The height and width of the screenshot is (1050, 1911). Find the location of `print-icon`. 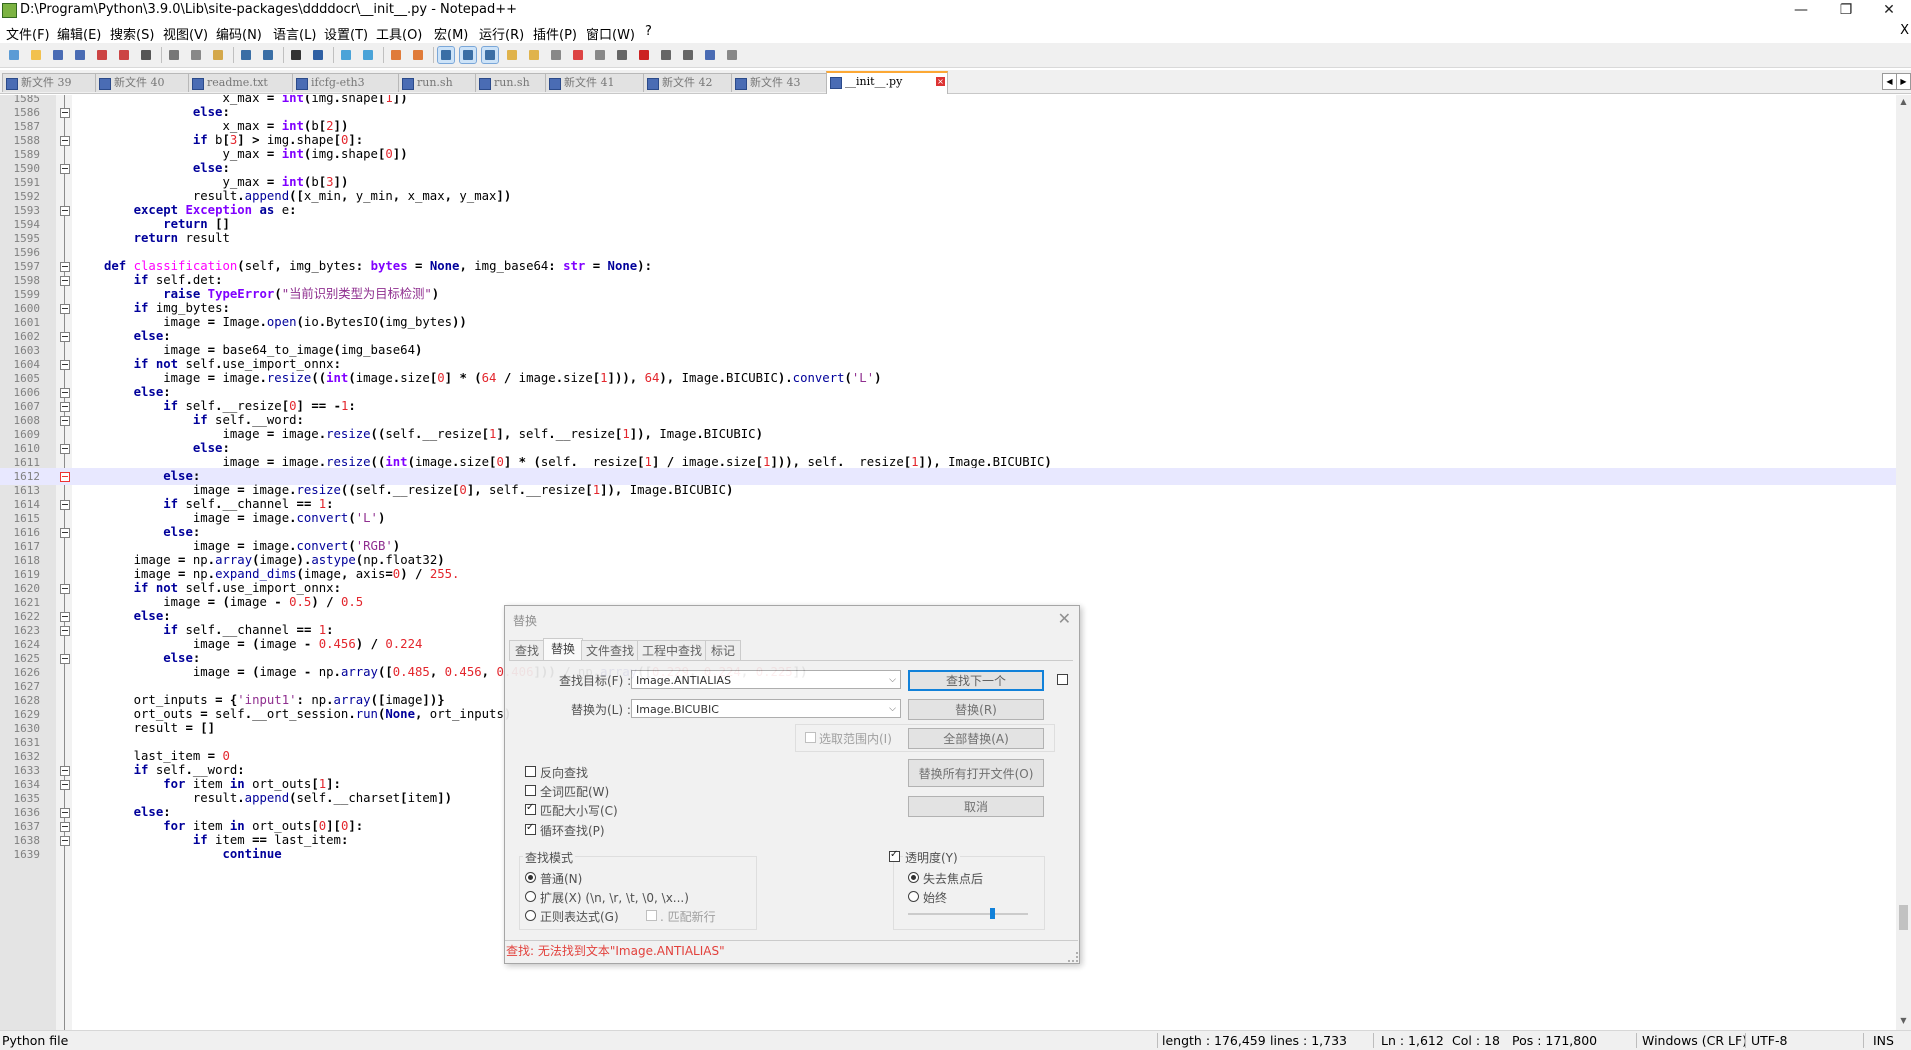

print-icon is located at coordinates (146, 55).